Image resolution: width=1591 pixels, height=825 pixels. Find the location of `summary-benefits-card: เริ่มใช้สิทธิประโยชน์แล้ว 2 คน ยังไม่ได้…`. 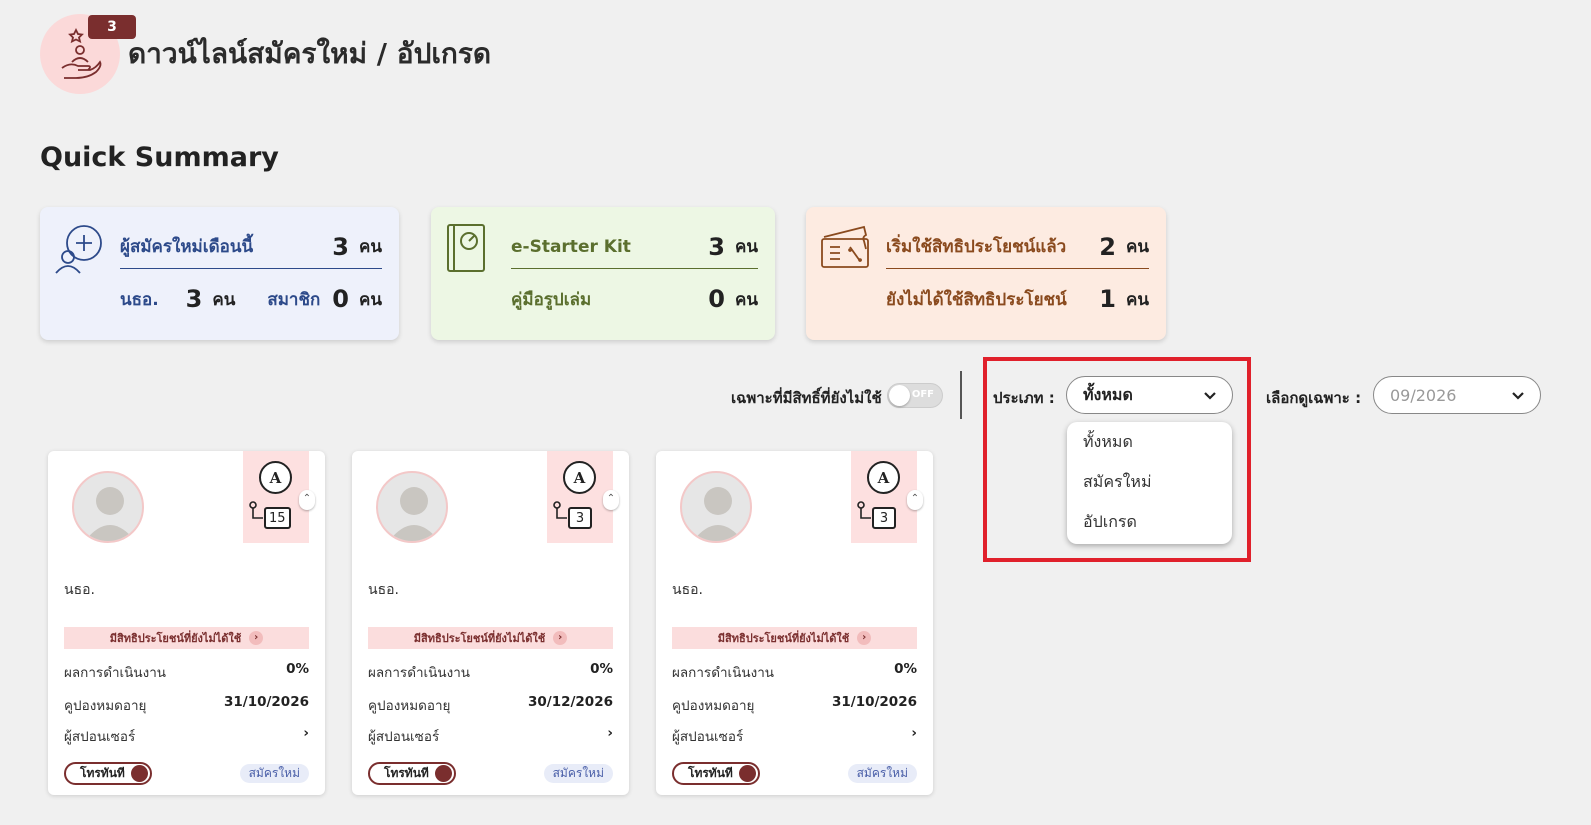

summary-benefits-card: เริ่มใช้สิทธิประโยชน์แล้ว 2 คน ยังไม่ได้… is located at coordinates (986, 273).